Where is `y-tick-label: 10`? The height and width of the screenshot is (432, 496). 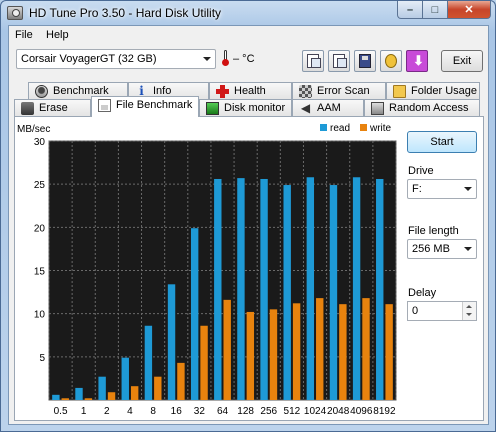 y-tick-label: 10 is located at coordinates (40, 315).